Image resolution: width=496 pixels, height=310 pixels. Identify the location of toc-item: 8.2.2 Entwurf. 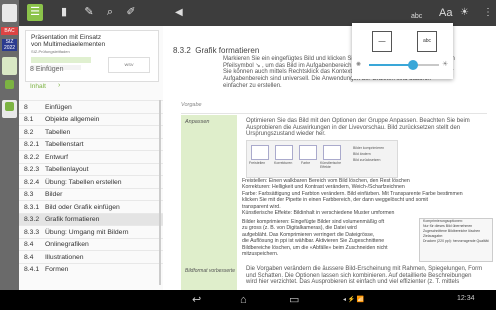
(91, 156).